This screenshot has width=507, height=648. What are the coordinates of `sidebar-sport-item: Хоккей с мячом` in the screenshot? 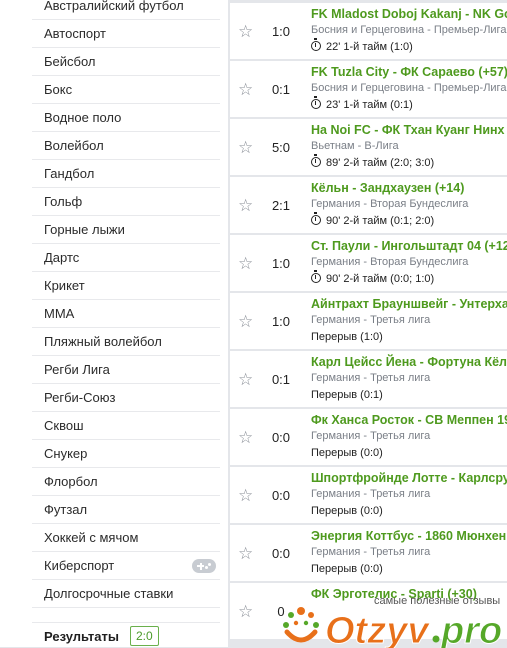 It's located at (126, 538).